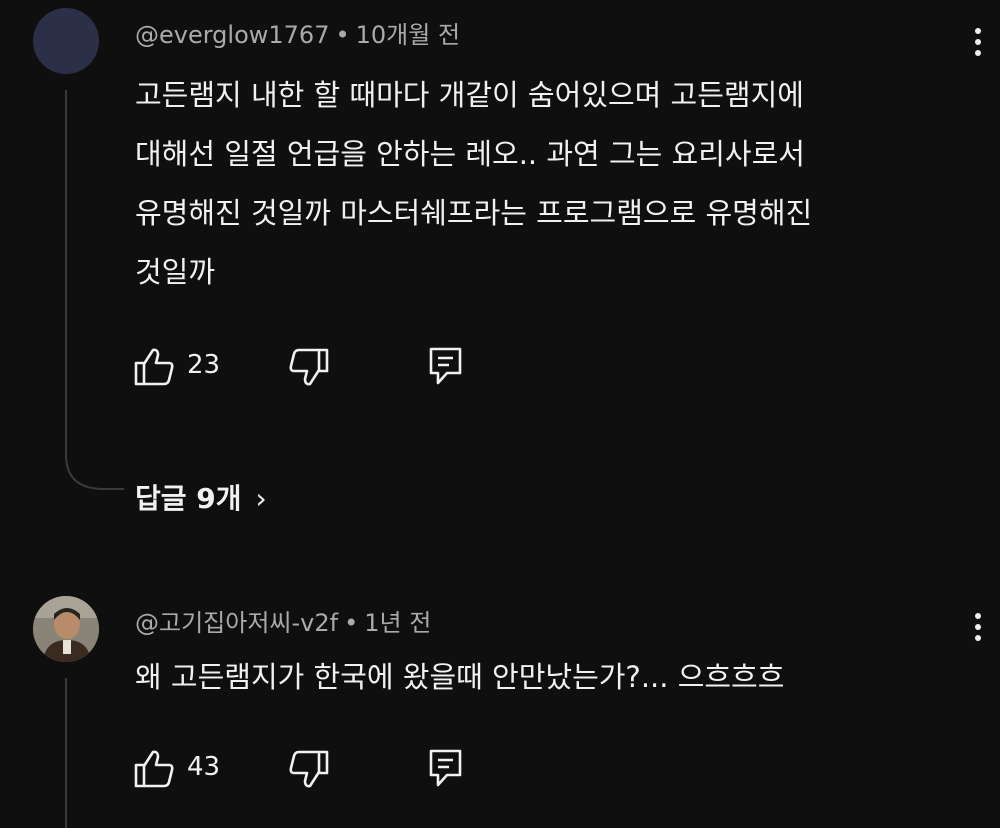  What do you see at coordinates (261, 498) in the screenshot?
I see `chevron-right-icon: ›` at bounding box center [261, 498].